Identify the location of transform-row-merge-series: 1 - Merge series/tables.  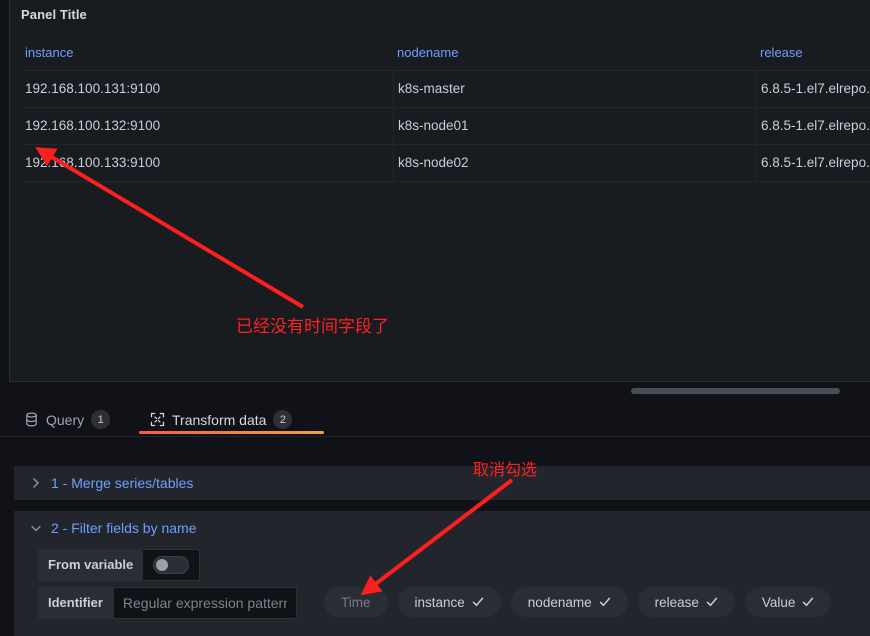
(442, 483).